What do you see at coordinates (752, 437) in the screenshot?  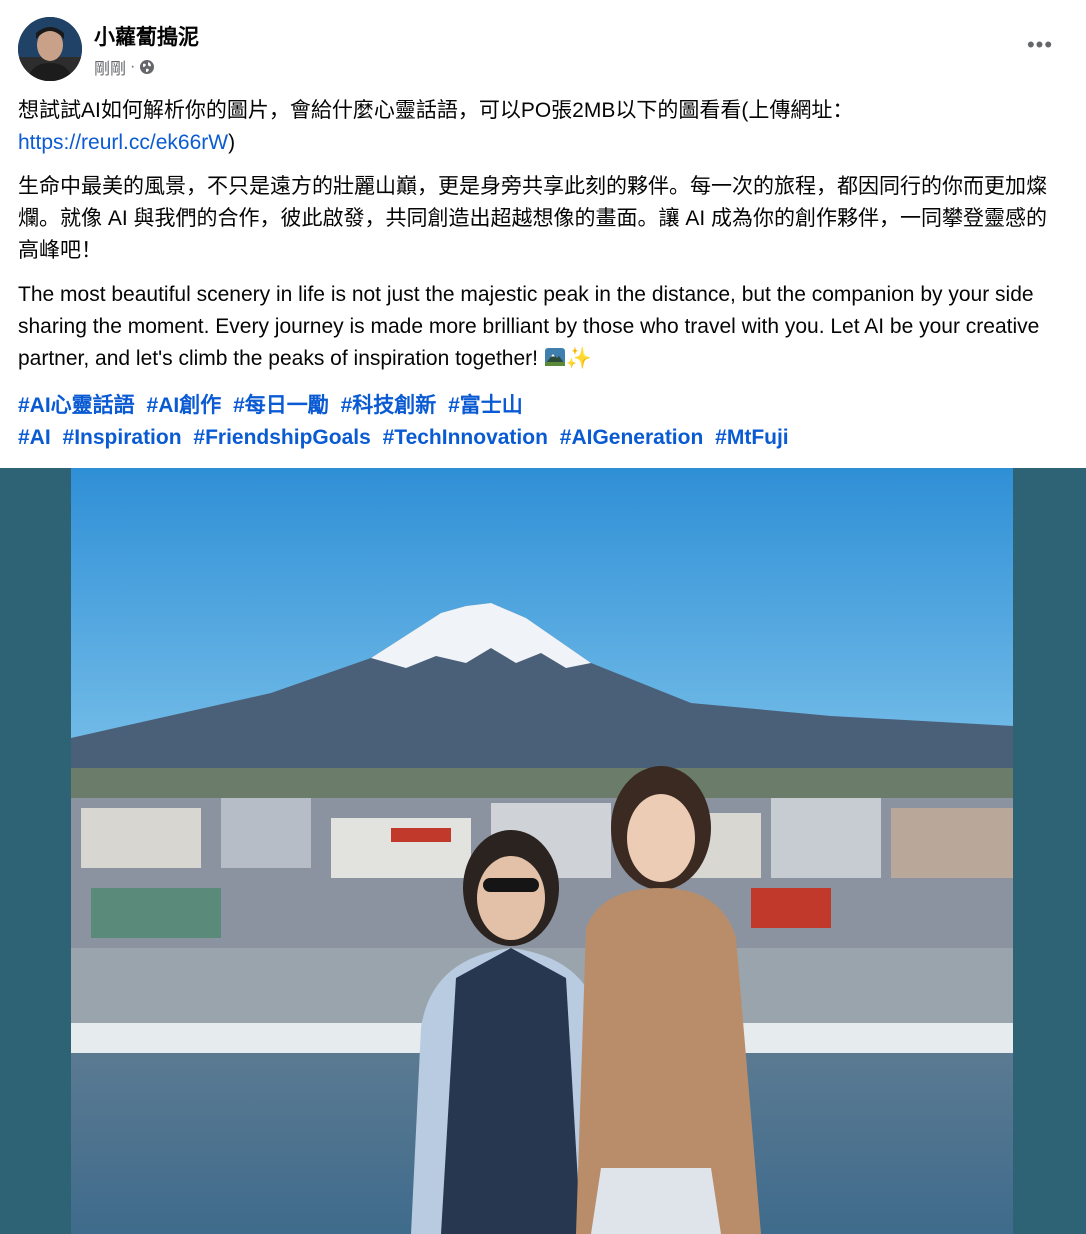 I see `hashtag: #MtFuji` at bounding box center [752, 437].